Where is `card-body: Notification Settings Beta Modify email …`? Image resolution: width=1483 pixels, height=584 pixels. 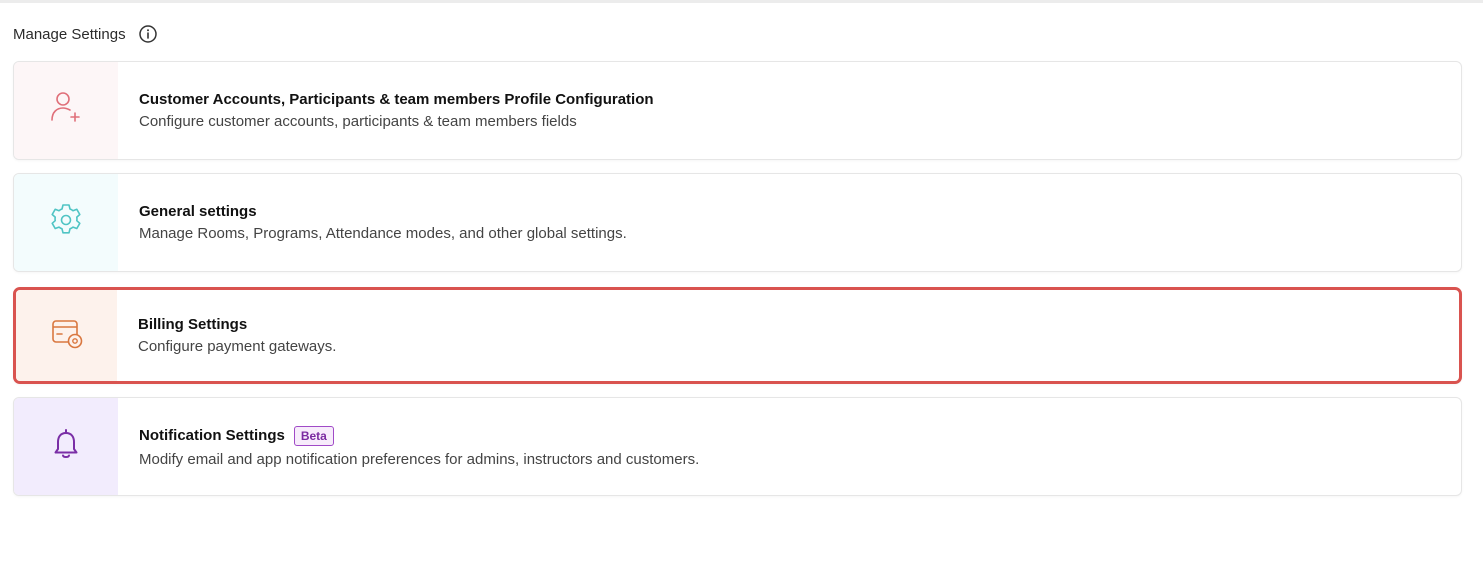
card-body: Notification Settings Beta Modify email … is located at coordinates (408, 446).